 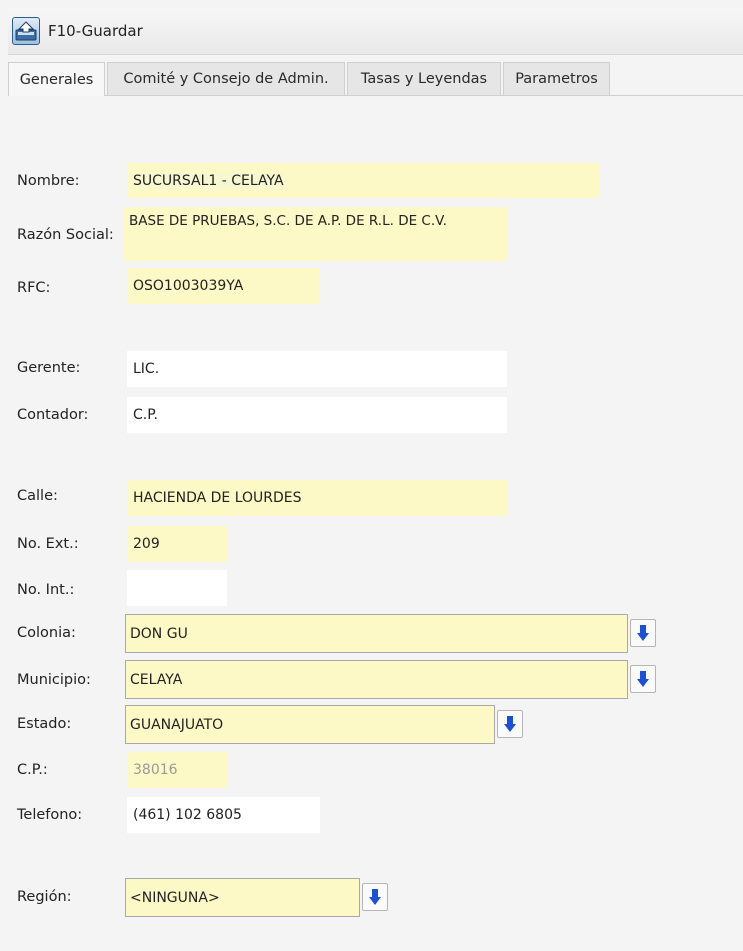 I want to click on municipio-dropdown-button, so click(x=643, y=679).